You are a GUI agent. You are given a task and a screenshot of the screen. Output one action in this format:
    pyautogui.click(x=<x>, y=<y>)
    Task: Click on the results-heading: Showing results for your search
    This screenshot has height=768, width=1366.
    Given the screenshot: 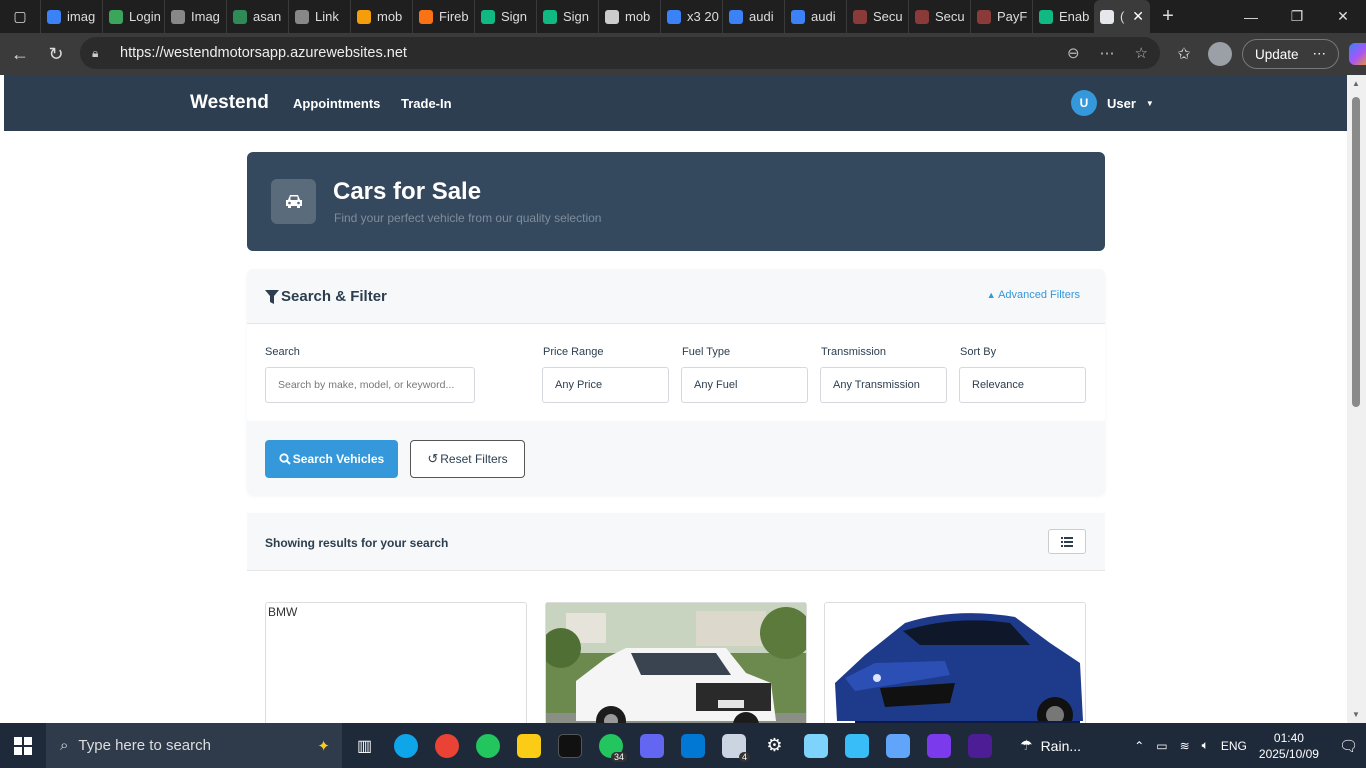 What is the action you would take?
    pyautogui.click(x=357, y=543)
    